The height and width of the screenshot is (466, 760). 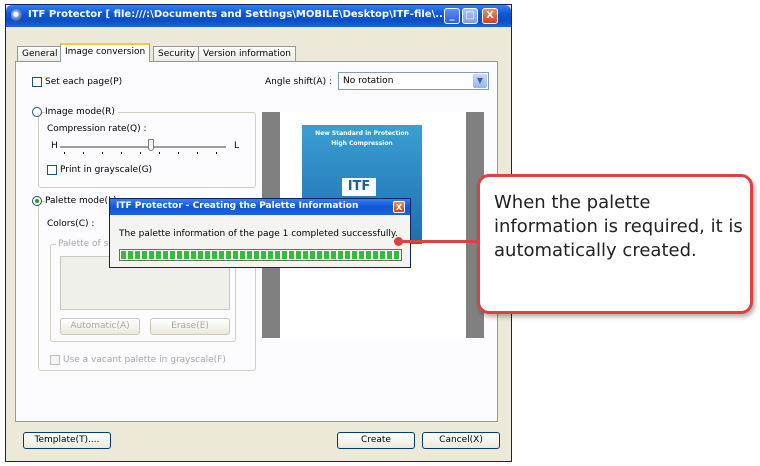 I want to click on image-mode-radio, so click(x=37, y=112).